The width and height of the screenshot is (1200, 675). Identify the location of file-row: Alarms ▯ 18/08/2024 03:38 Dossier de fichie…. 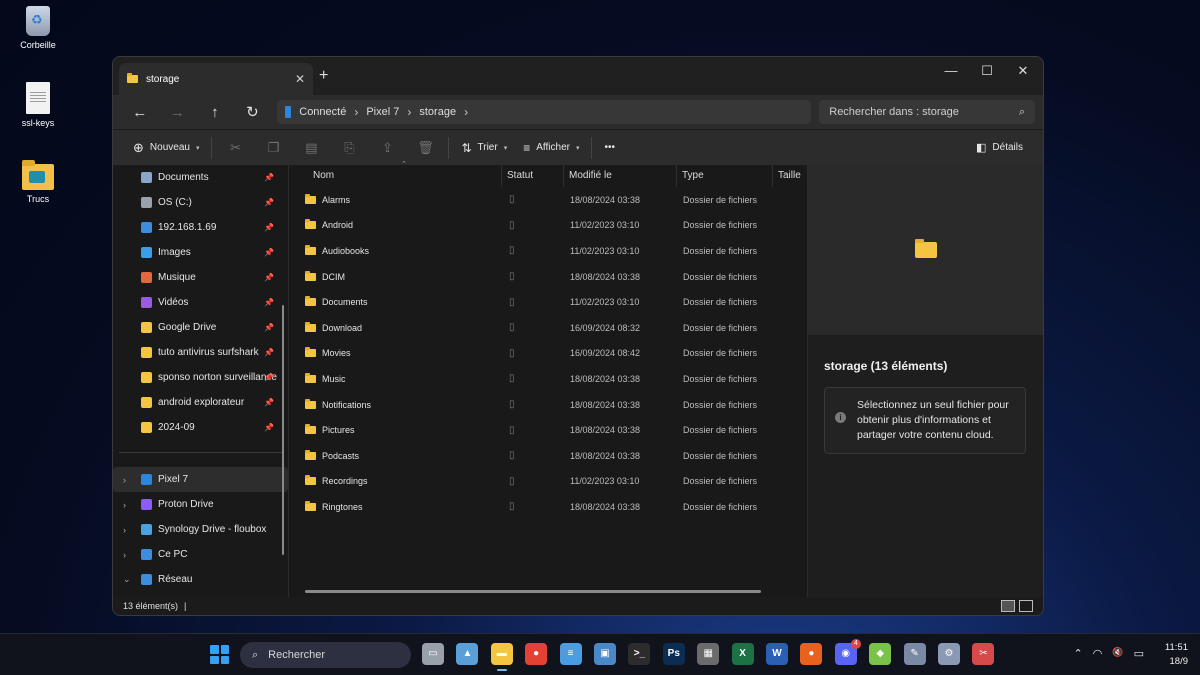
(548, 200).